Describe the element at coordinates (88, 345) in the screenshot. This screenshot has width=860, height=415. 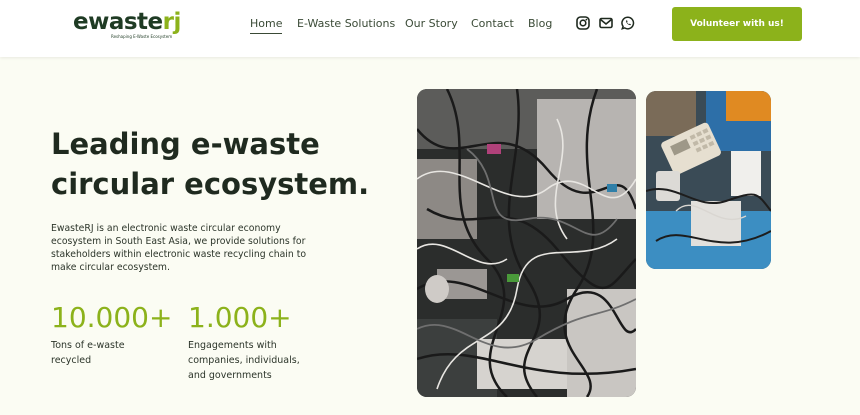
I see `stat-label-line: Tons of e-waste` at that location.